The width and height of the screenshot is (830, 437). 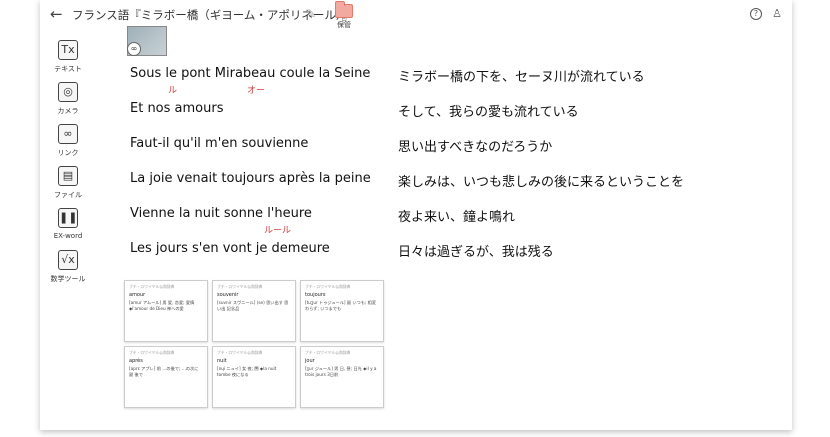 I want to click on french-line: Vienne la nuit sonne l'heure, so click(x=221, y=213).